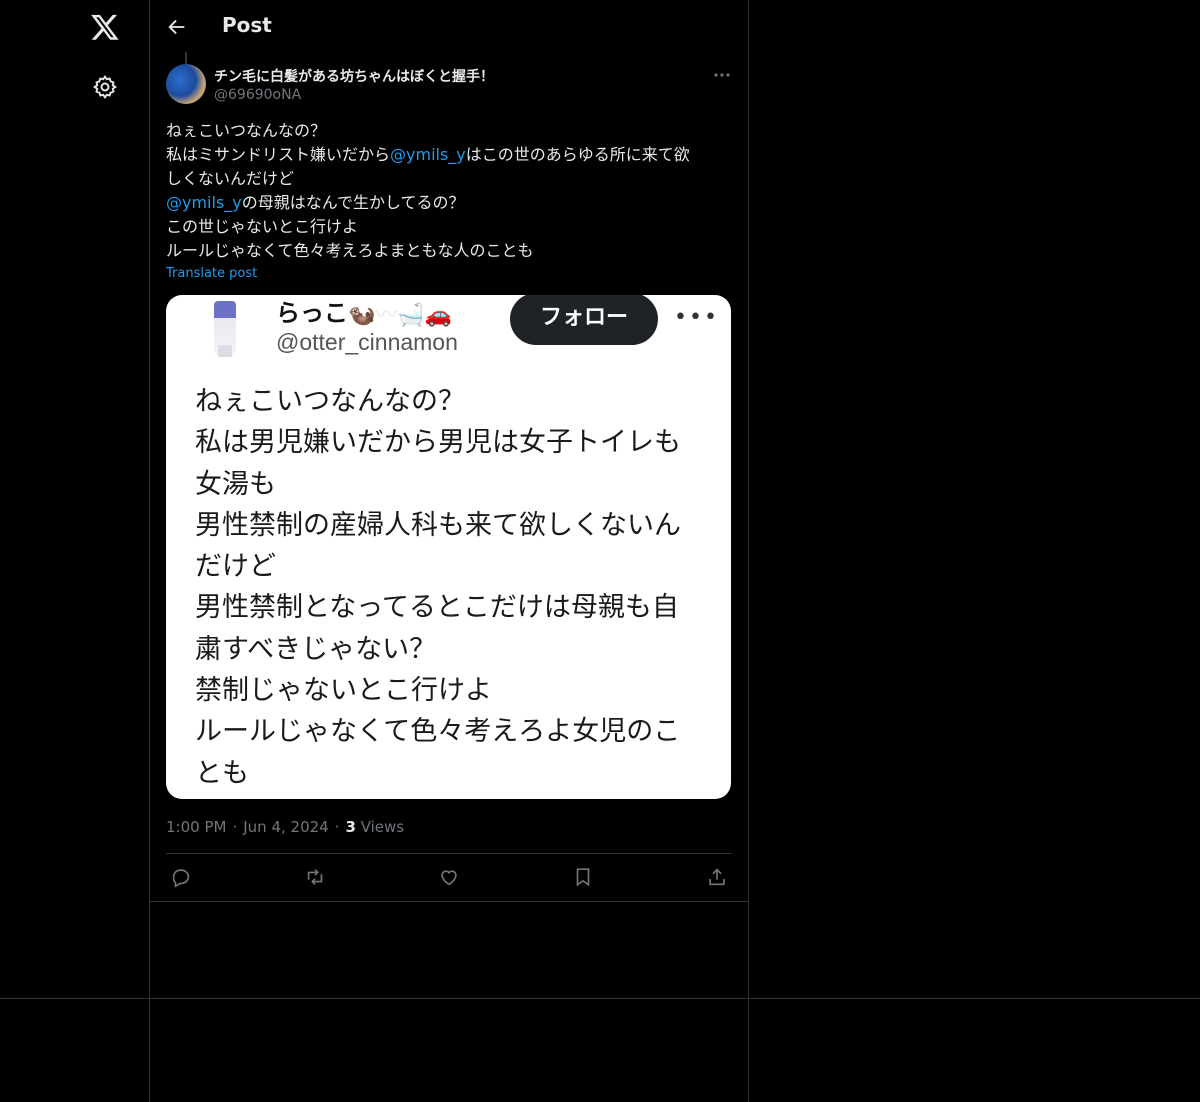 Image resolution: width=1200 pixels, height=1102 pixels. Describe the element at coordinates (247, 25) in the screenshot. I see `page-title: Post` at that location.